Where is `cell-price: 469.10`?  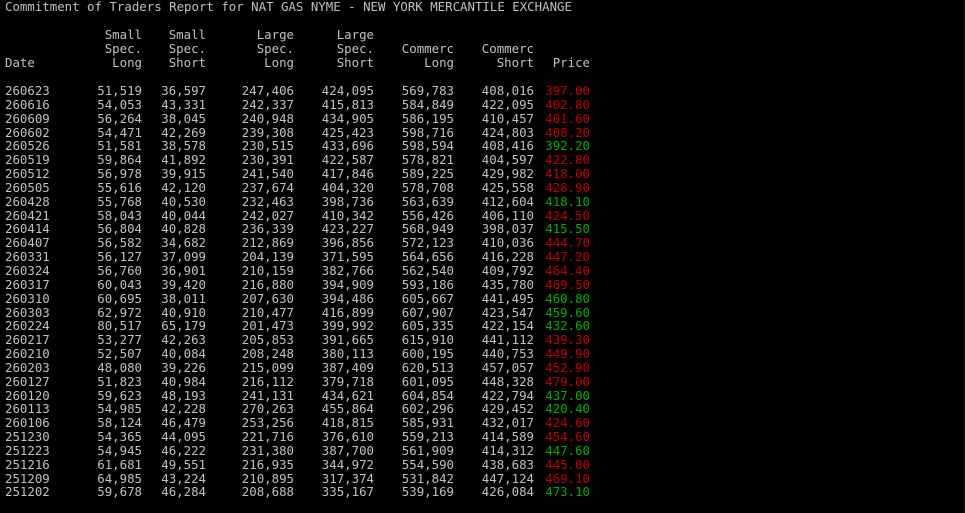
cell-price: 469.10 is located at coordinates (567, 478).